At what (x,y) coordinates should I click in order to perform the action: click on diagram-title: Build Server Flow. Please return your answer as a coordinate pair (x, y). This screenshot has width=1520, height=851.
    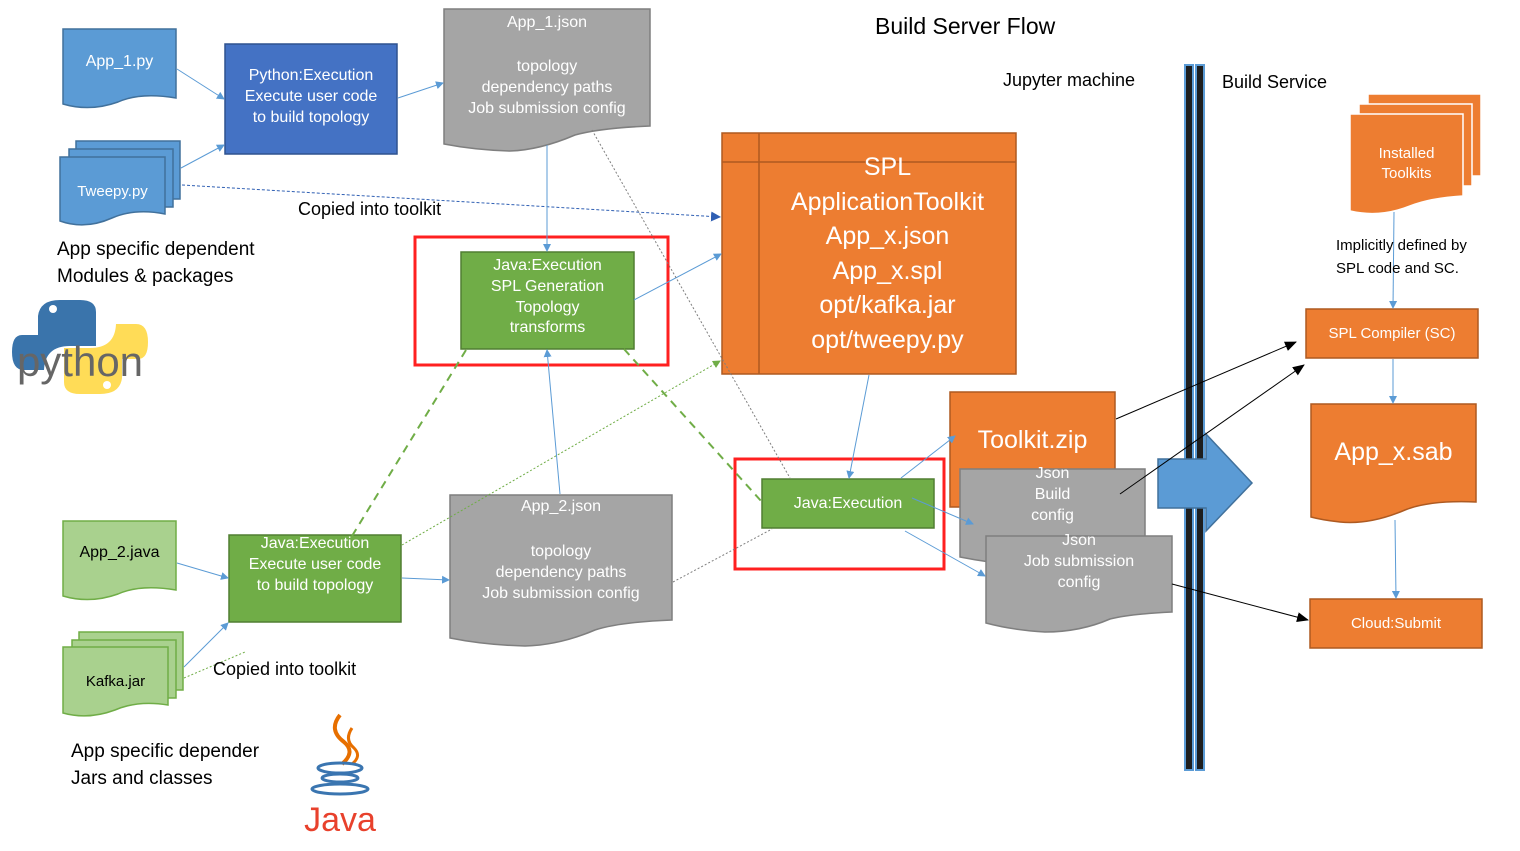
    Looking at the image, I should click on (965, 26).